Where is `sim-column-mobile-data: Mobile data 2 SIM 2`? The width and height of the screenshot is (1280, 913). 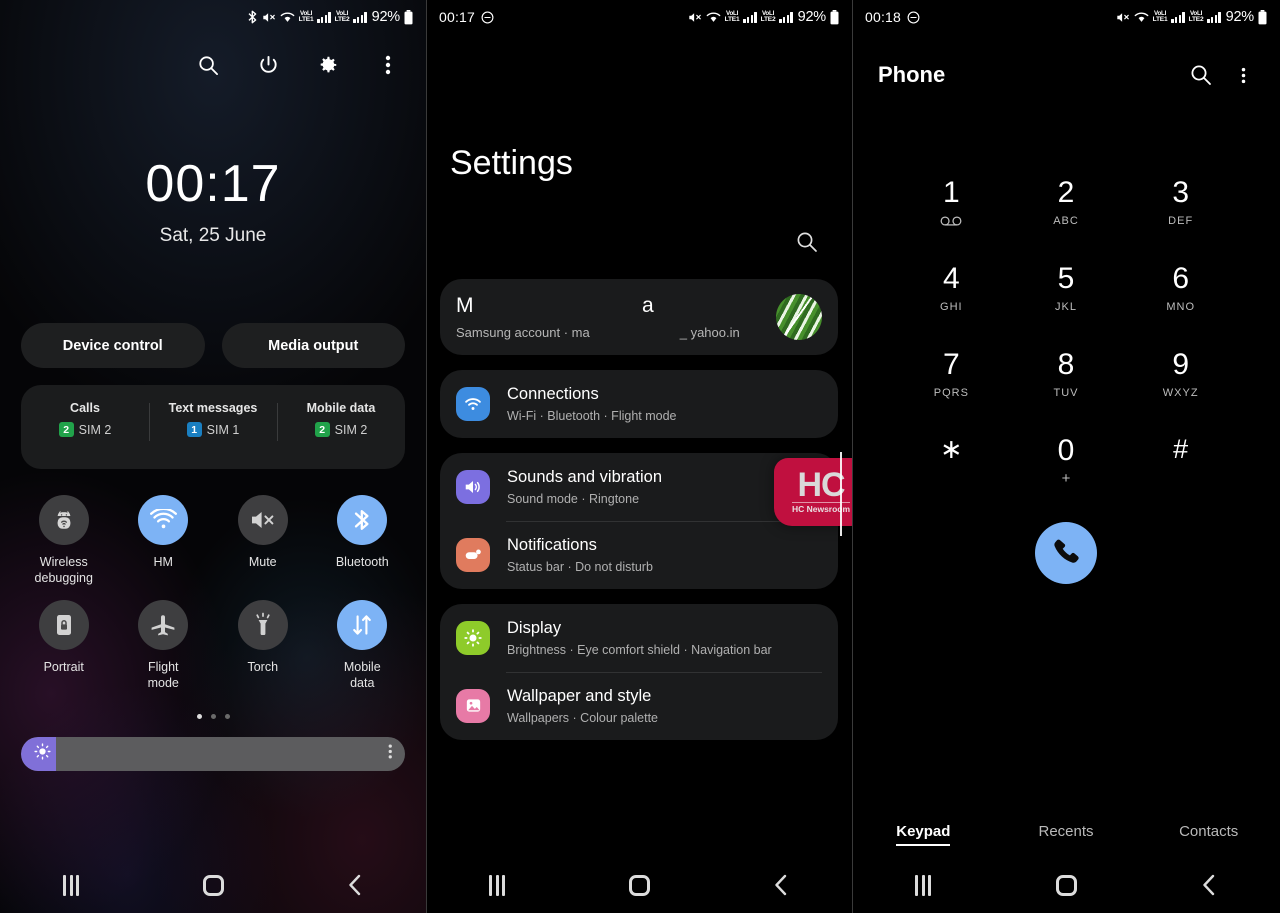 sim-column-mobile-data: Mobile data 2 SIM 2 is located at coordinates (341, 421).